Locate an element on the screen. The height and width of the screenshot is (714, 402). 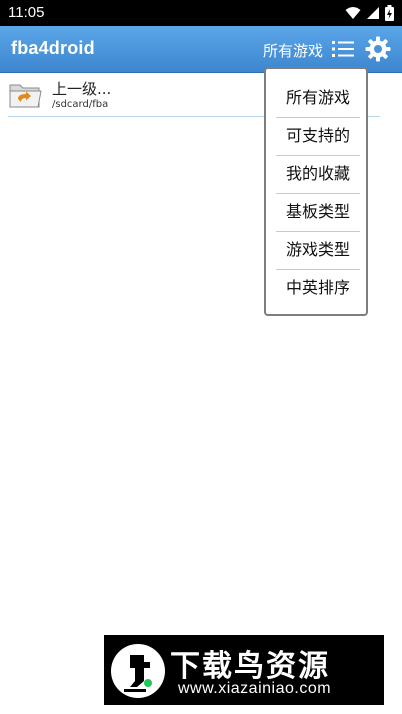
wifi-icon is located at coordinates (353, 13).